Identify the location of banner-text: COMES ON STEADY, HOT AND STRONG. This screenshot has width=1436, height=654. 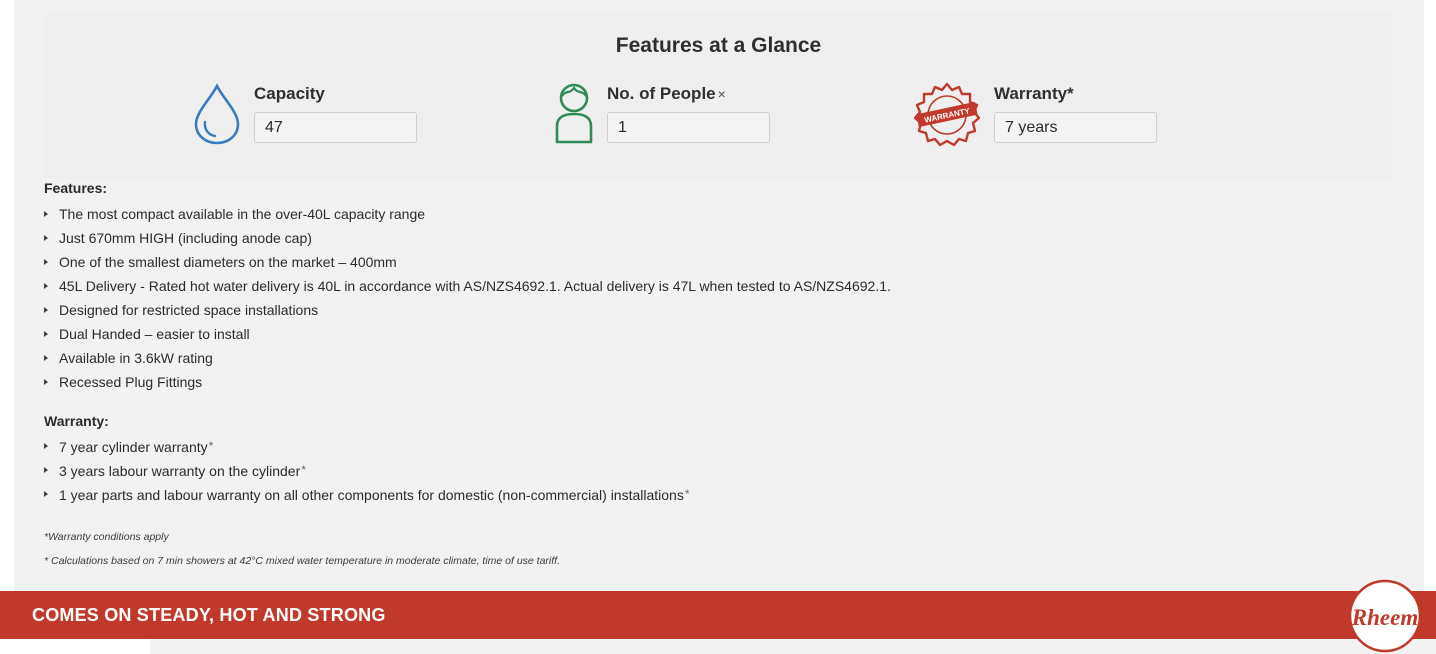
(209, 615).